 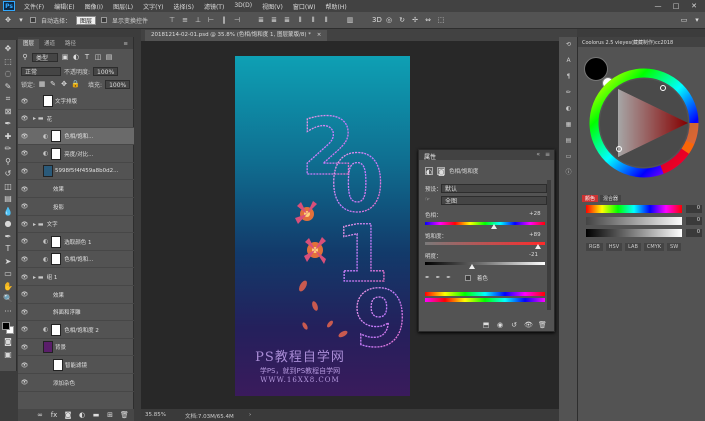 What do you see at coordinates (76, 348) in the screenshot?
I see `layer-row: 👁 背景` at bounding box center [76, 348].